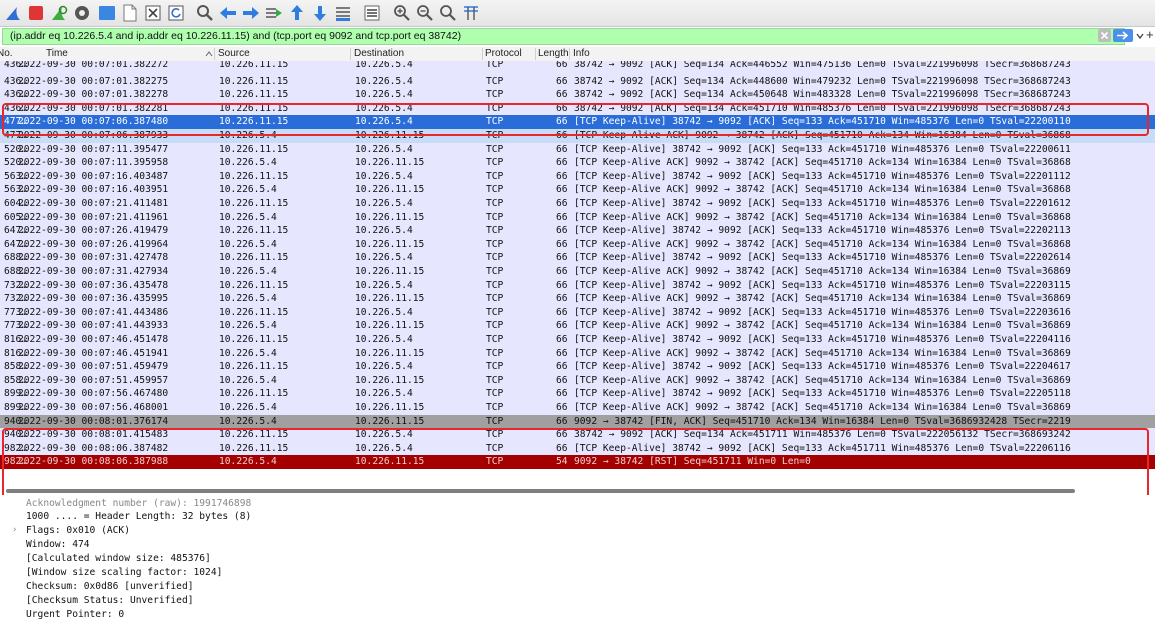 The image size is (1155, 628). Describe the element at coordinates (234, 53) in the screenshot. I see `col-header-source: Source` at that location.